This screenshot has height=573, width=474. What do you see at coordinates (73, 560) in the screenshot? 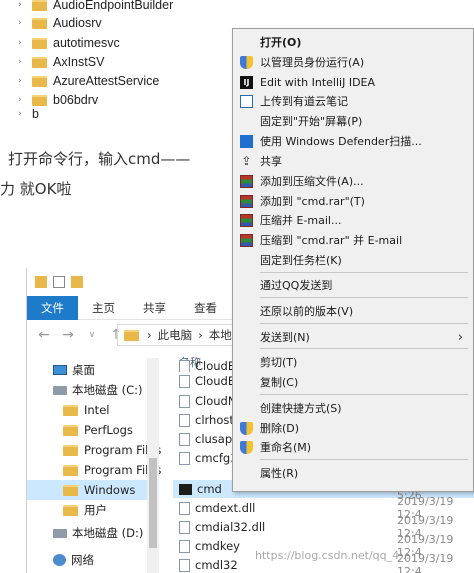
I see `nav-item-network: 网络` at bounding box center [73, 560].